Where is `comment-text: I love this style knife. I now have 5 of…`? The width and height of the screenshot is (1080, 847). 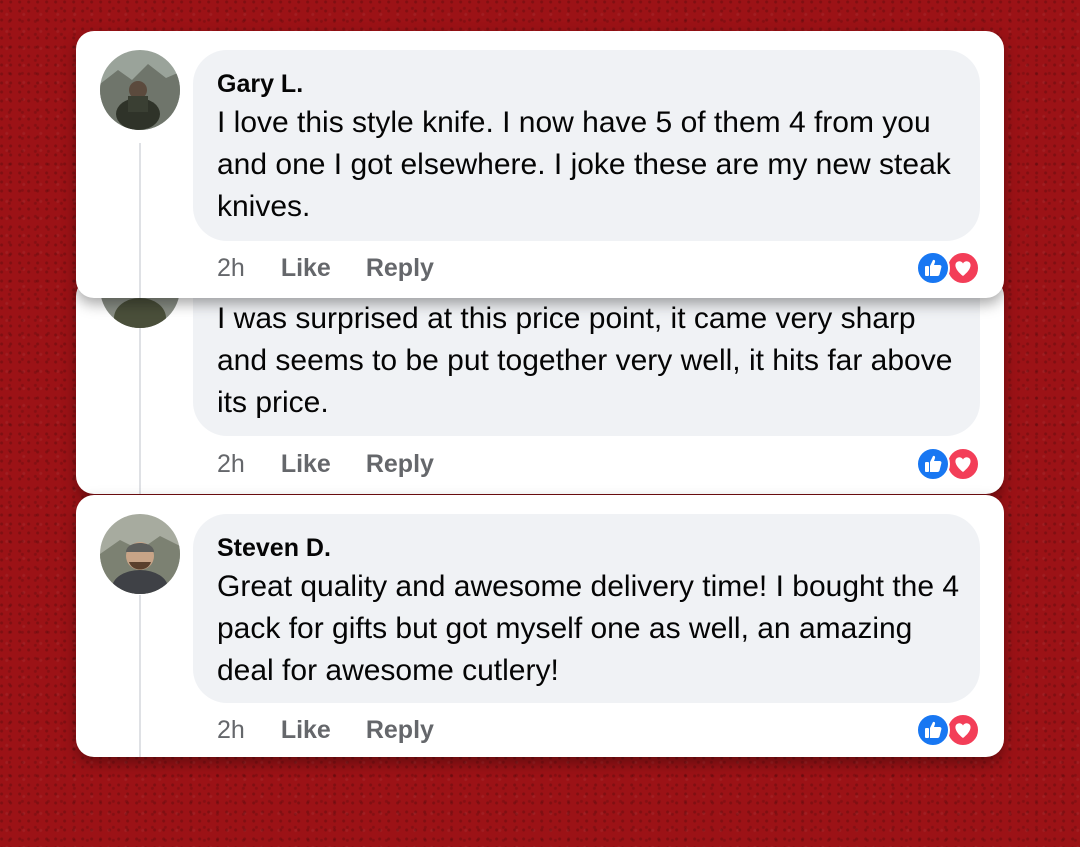
comment-text: I love this style knife. I now have 5 of… is located at coordinates (584, 164).